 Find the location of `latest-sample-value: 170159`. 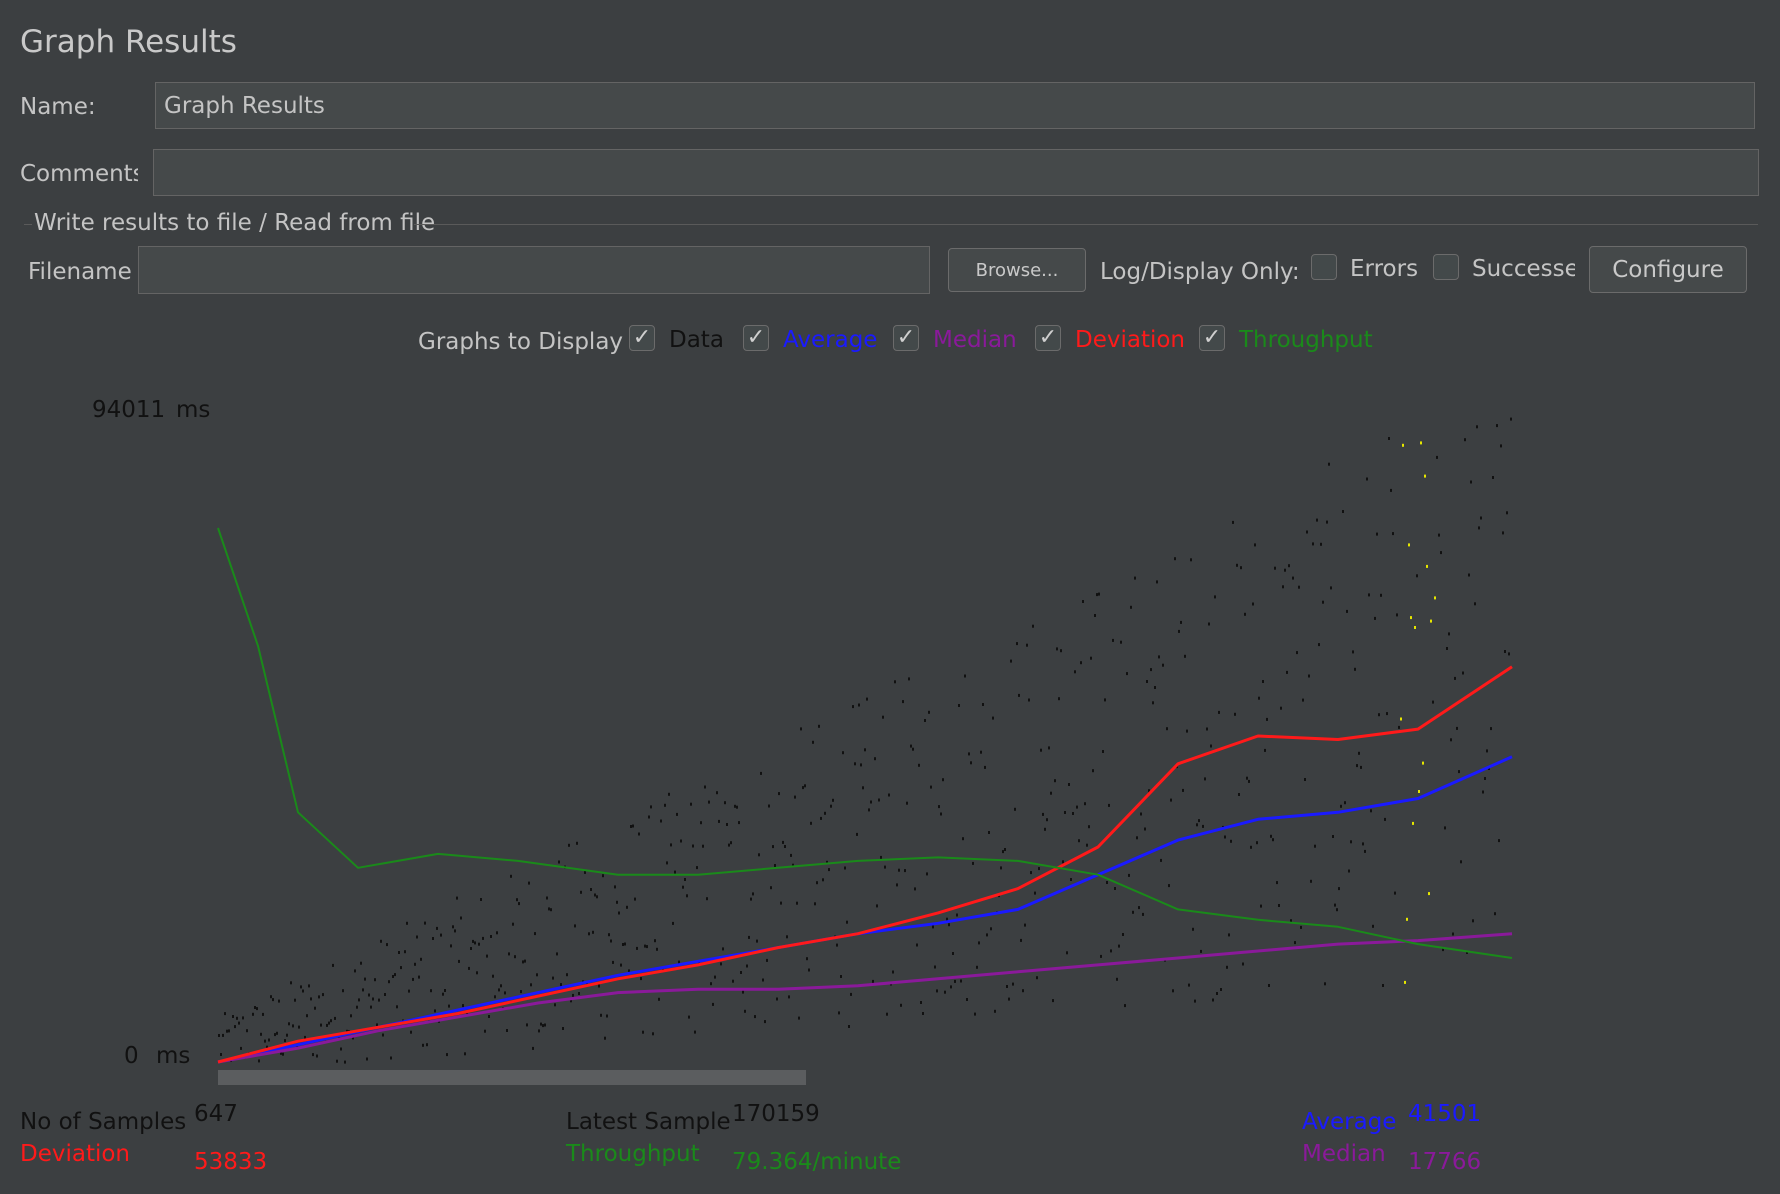

latest-sample-value: 170159 is located at coordinates (776, 1114).